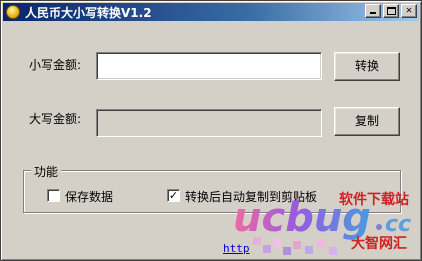 This screenshot has height=261, width=422. Describe the element at coordinates (46, 171) in the screenshot. I see `features-group-title: 功能` at that location.